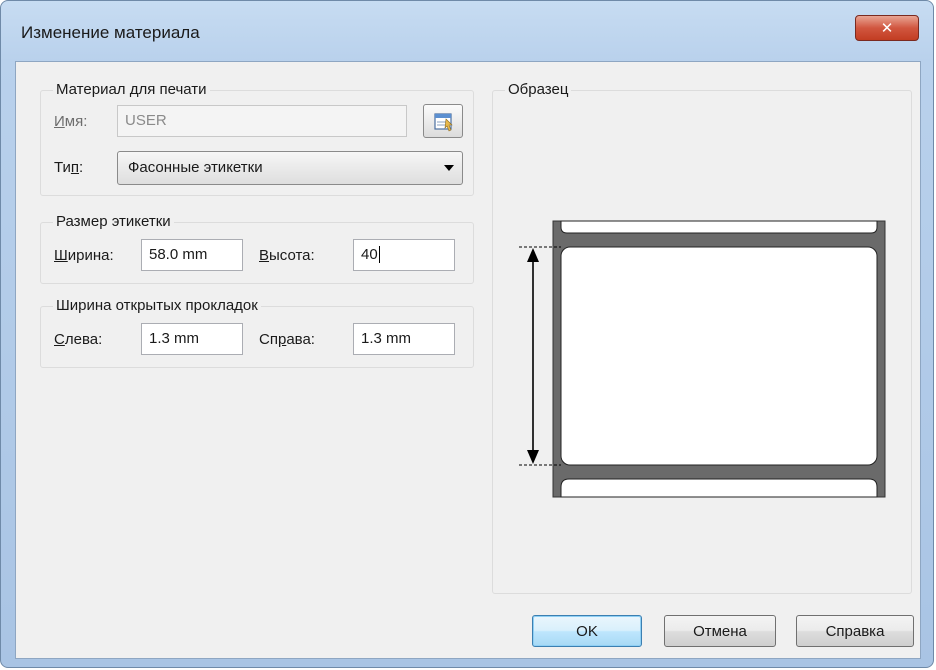  Describe the element at coordinates (287, 339) in the screenshot. I see `right-gap-label: Справа:` at that location.